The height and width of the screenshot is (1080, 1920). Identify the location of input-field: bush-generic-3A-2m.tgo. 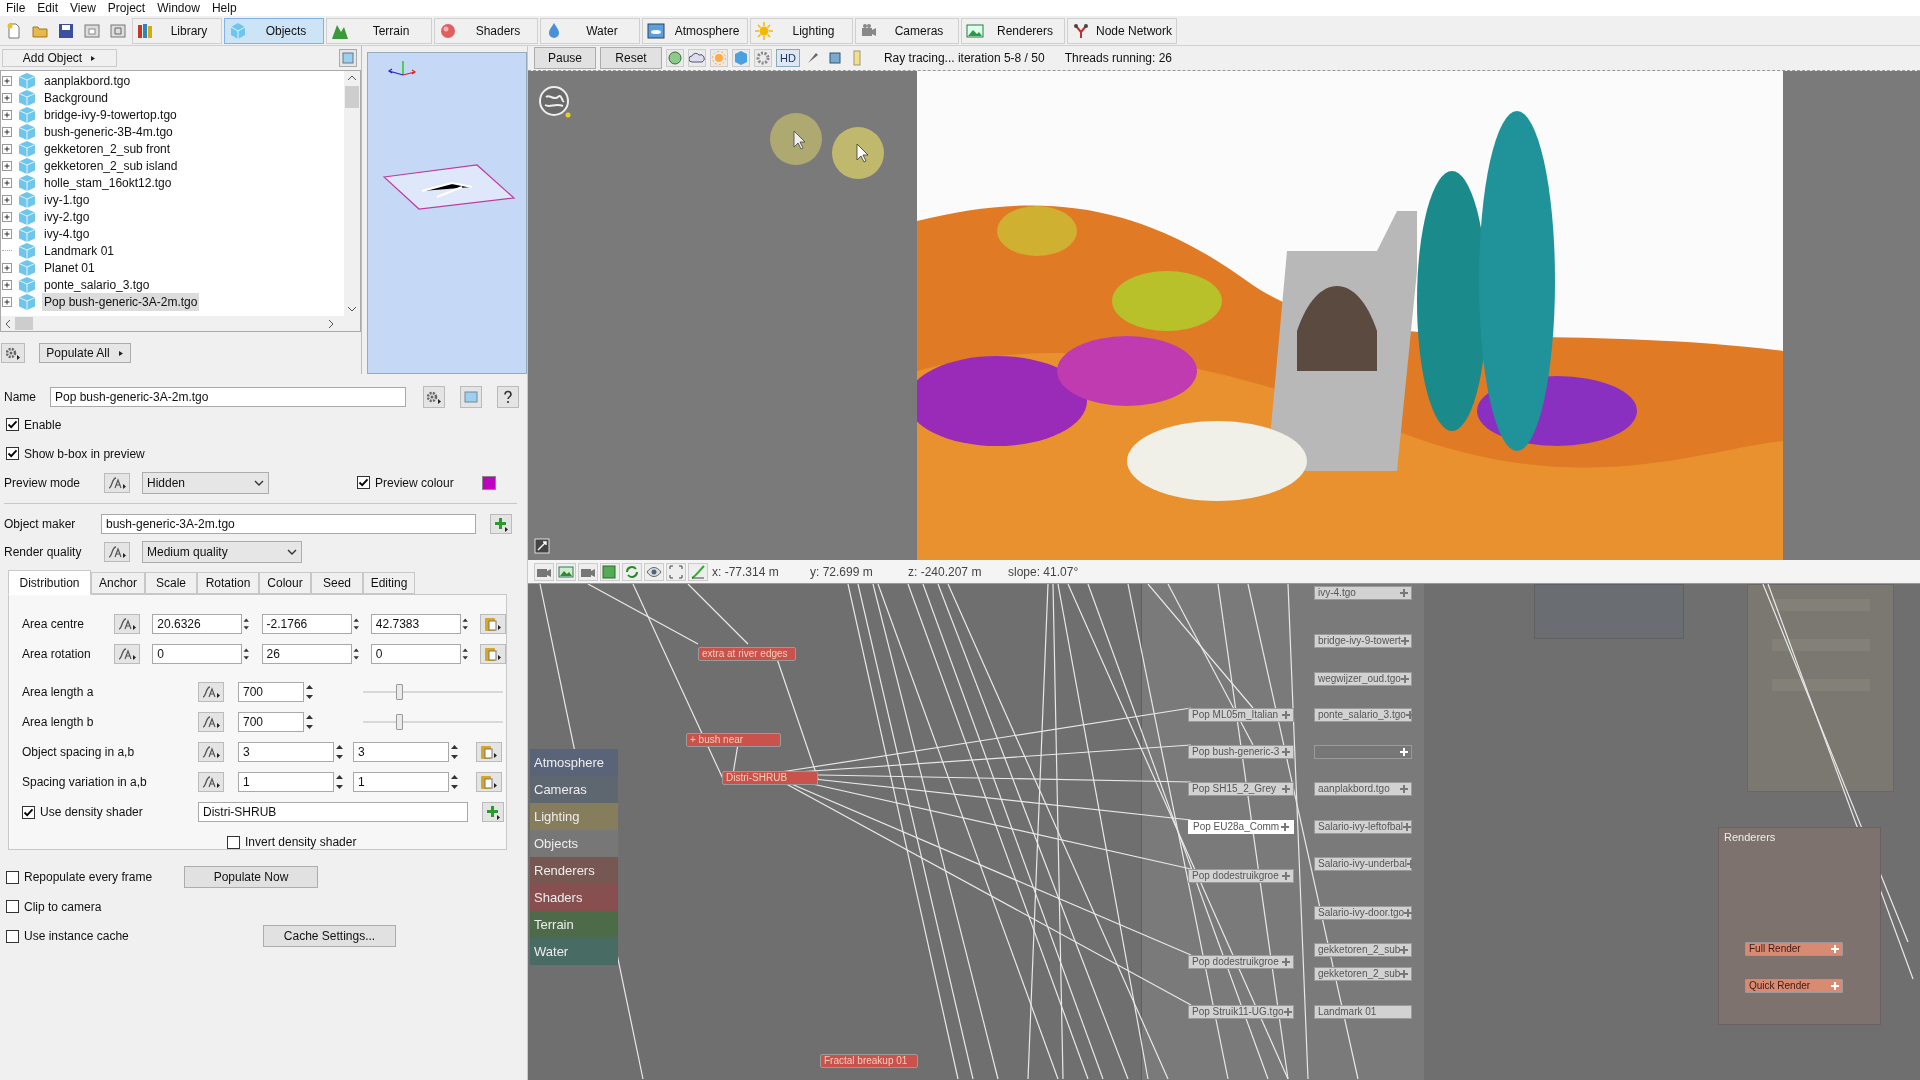
(288, 524).